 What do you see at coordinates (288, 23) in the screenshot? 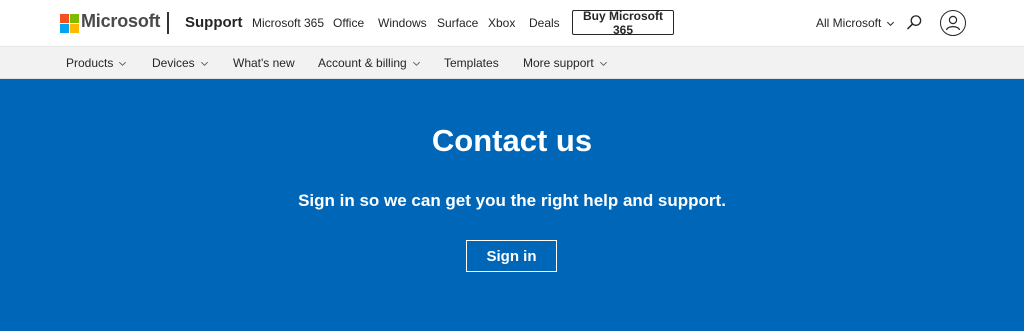
I see `nav-link-microsoft-365: Microsoft 365` at bounding box center [288, 23].